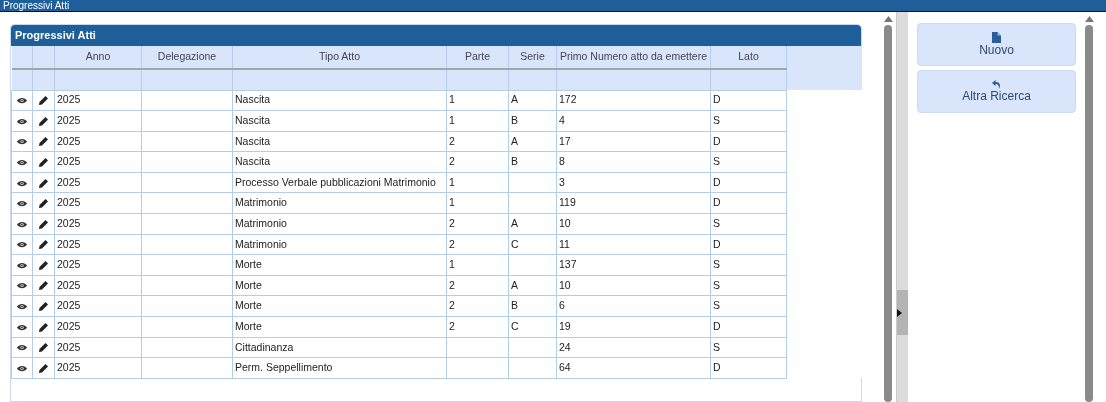  What do you see at coordinates (187, 57) in the screenshot?
I see `column-header: Delegazione` at bounding box center [187, 57].